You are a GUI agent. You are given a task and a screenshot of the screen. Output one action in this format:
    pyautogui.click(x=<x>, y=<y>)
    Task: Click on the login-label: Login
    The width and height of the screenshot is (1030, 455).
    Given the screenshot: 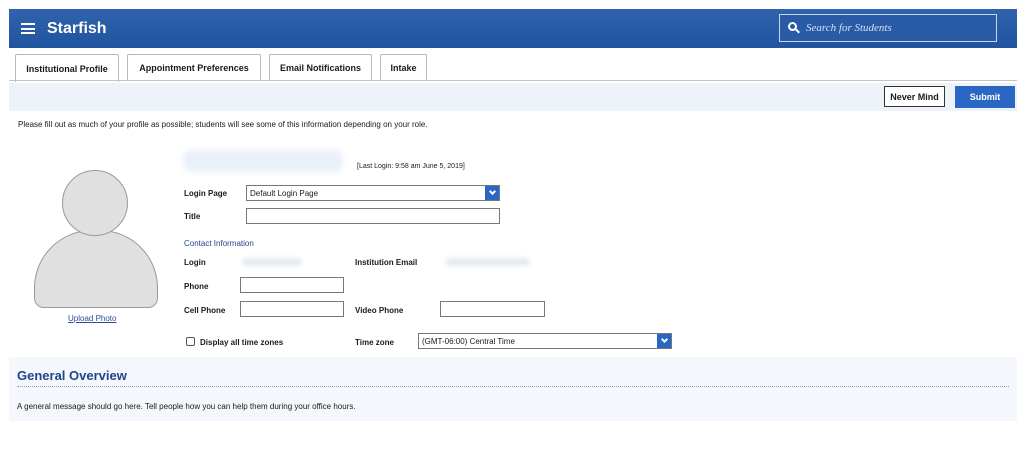 What is the action you would take?
    pyautogui.click(x=195, y=262)
    